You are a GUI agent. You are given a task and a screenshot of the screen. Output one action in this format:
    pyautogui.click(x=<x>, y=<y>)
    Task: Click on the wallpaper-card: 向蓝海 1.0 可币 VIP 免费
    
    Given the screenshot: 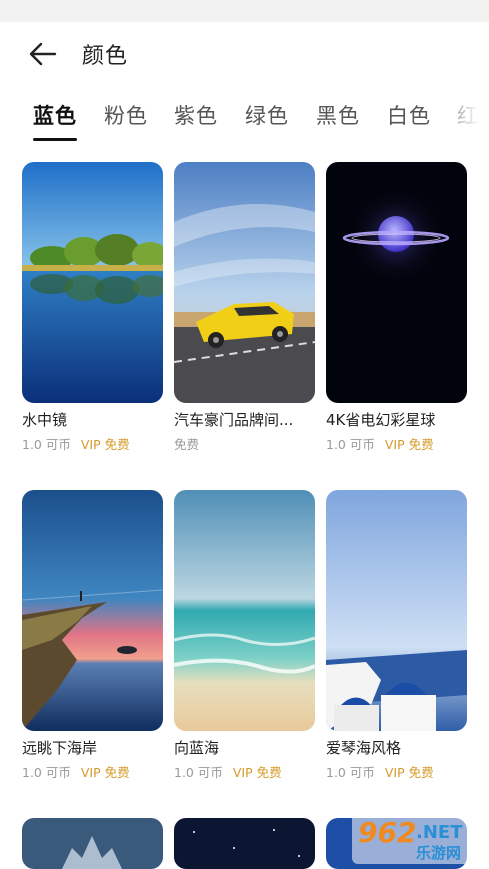 What is the action you would take?
    pyautogui.click(x=244, y=635)
    